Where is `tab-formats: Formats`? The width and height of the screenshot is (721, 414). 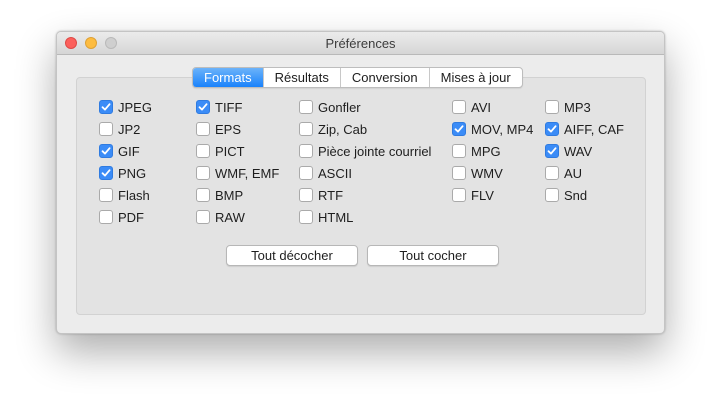 tab-formats: Formats is located at coordinates (228, 77).